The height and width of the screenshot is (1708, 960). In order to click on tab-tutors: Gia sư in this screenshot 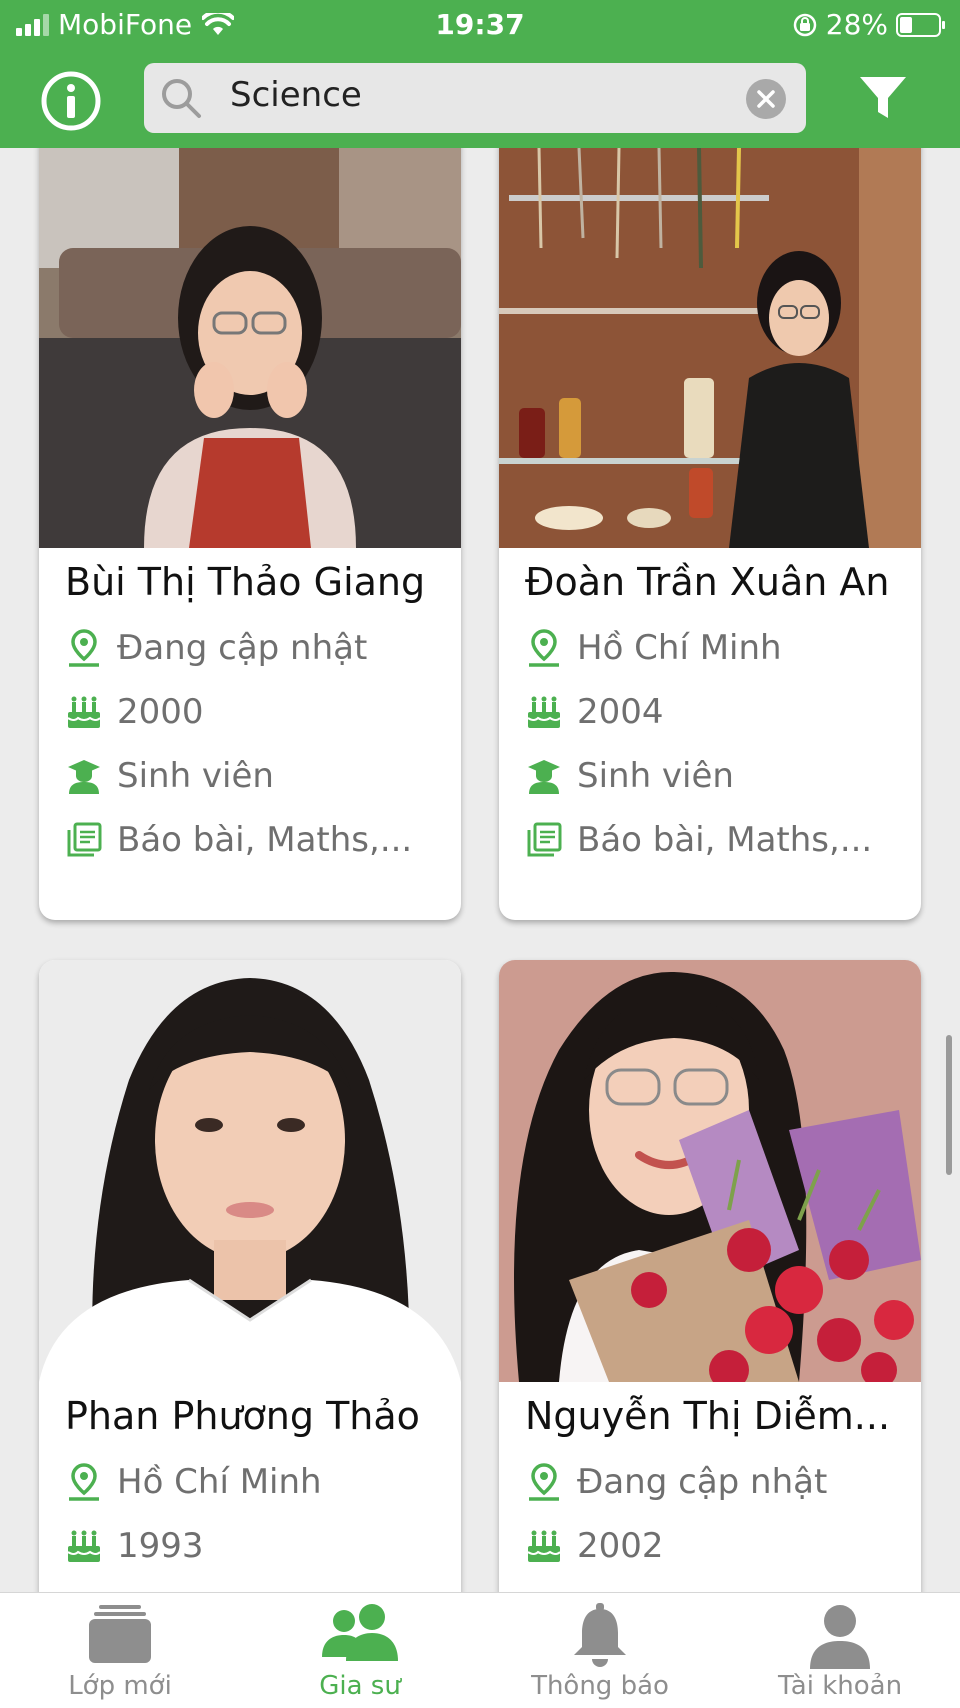, I will do `click(360, 1650)`.